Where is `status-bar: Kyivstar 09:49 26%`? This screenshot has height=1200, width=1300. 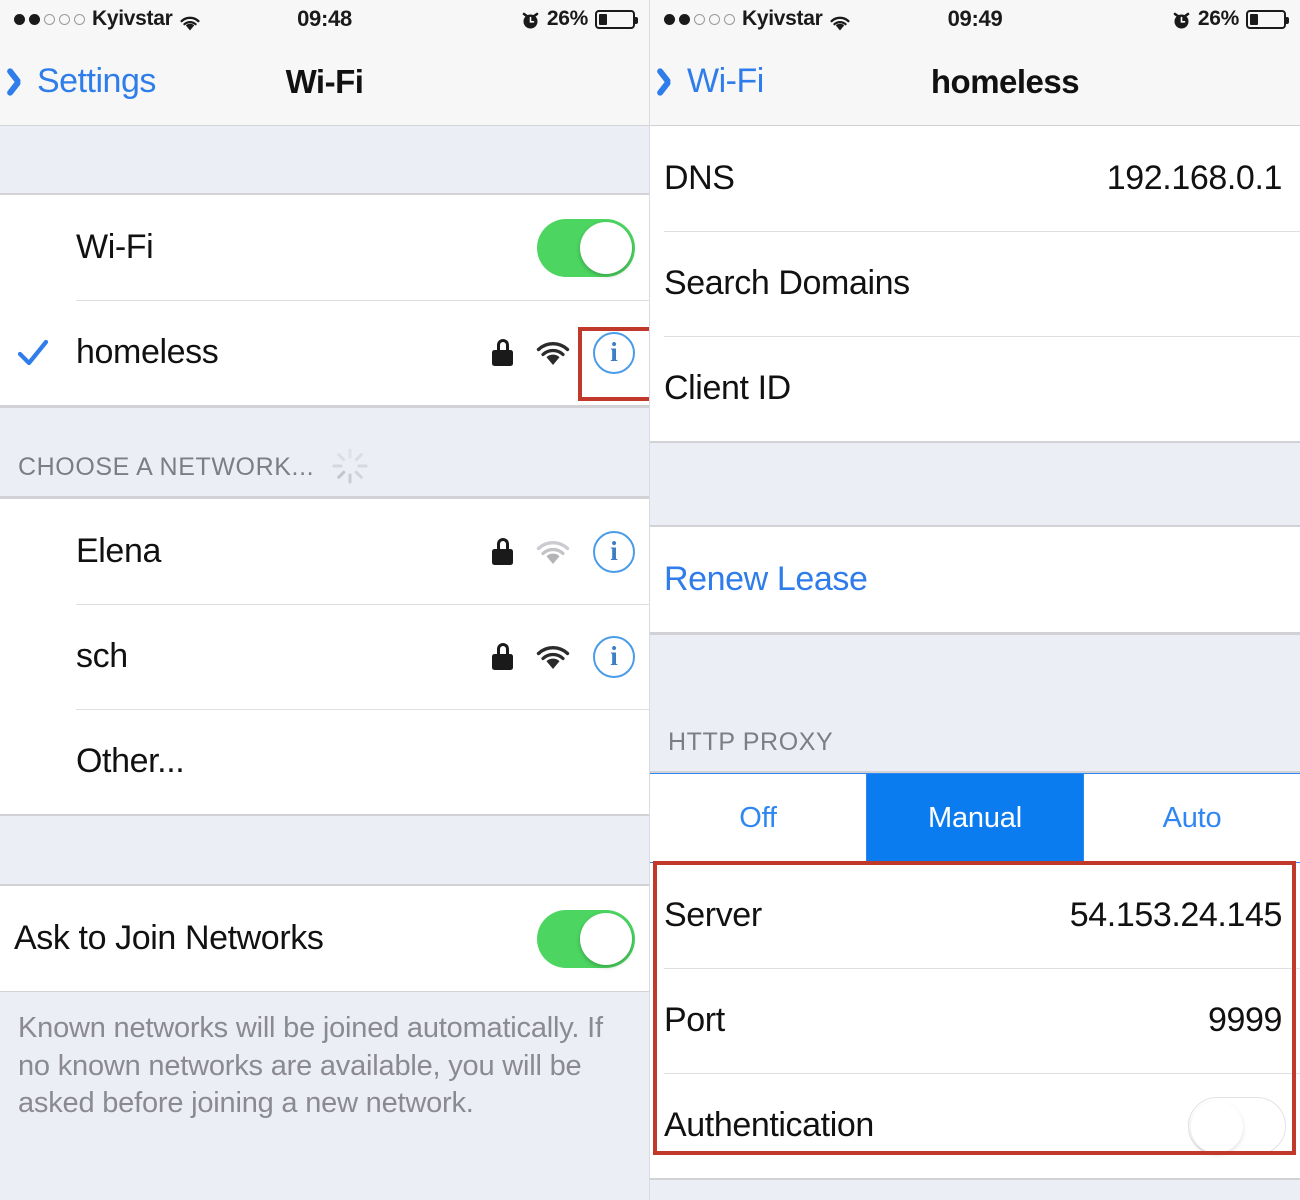 status-bar: Kyivstar 09:49 26% is located at coordinates (975, 19).